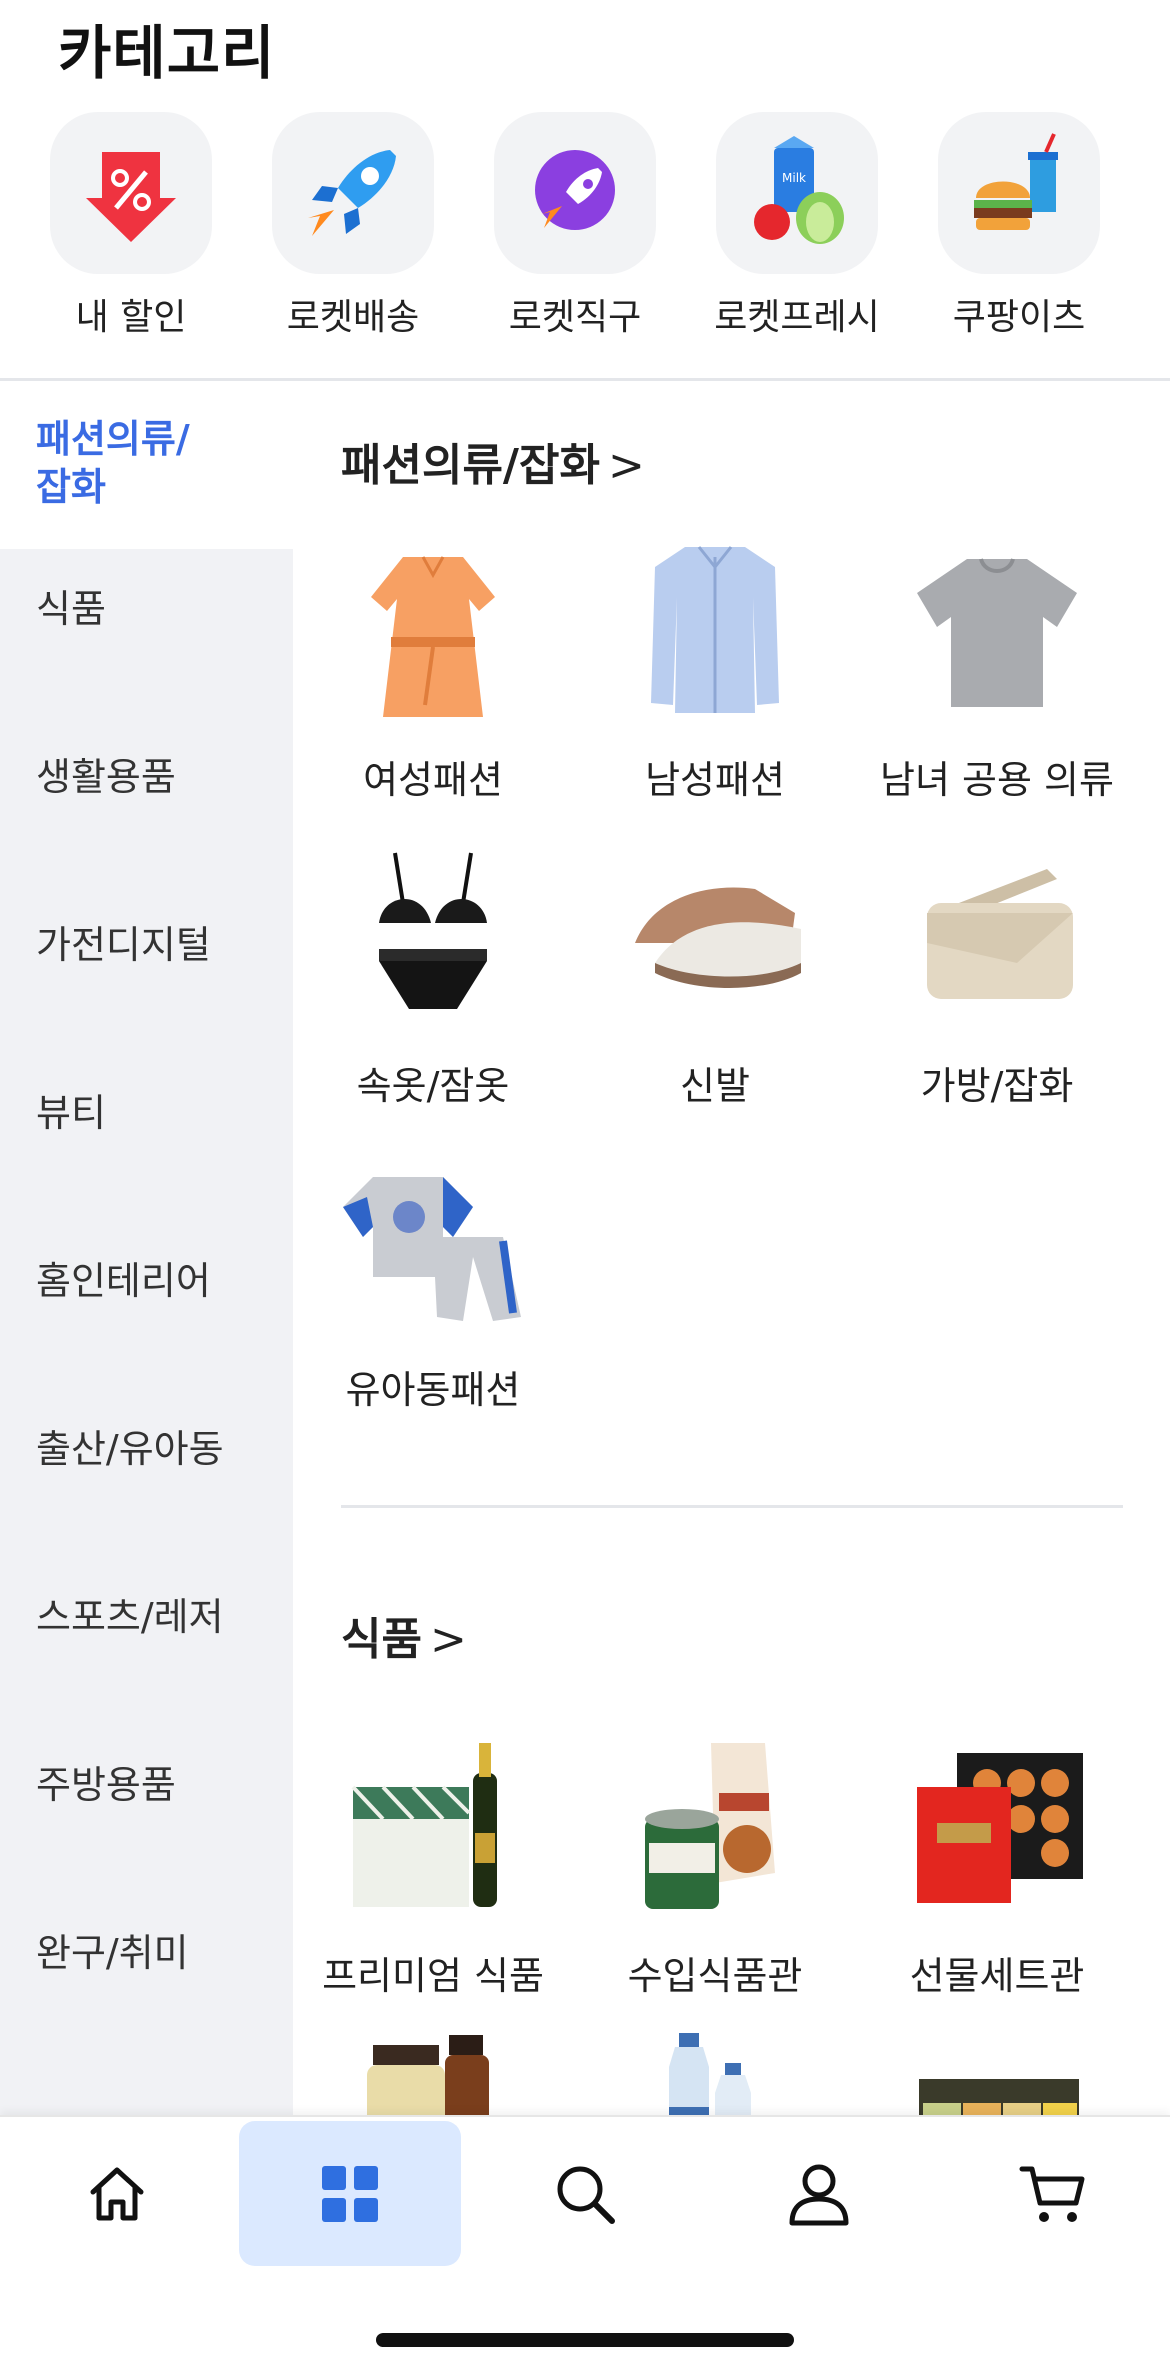 The height and width of the screenshot is (2376, 1170). I want to click on purple-rocket-icon, so click(575, 193).